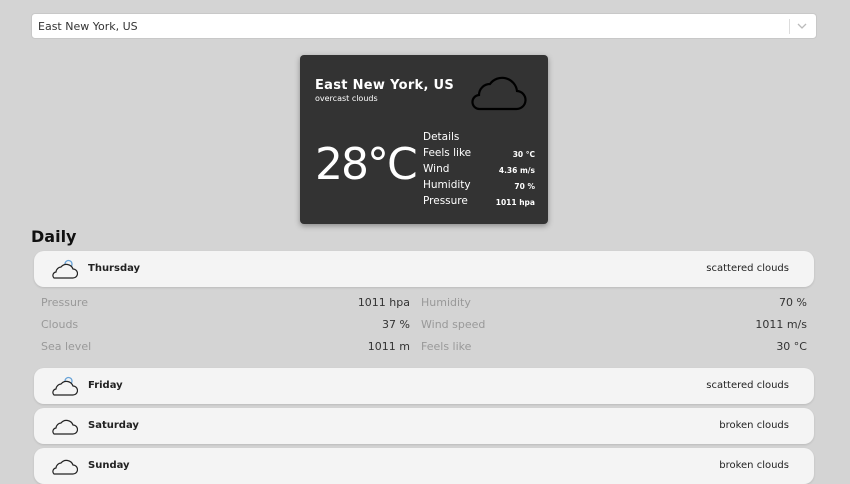 This screenshot has height=484, width=850. Describe the element at coordinates (453, 324) in the screenshot. I see `stat-label: Wind speed` at that location.